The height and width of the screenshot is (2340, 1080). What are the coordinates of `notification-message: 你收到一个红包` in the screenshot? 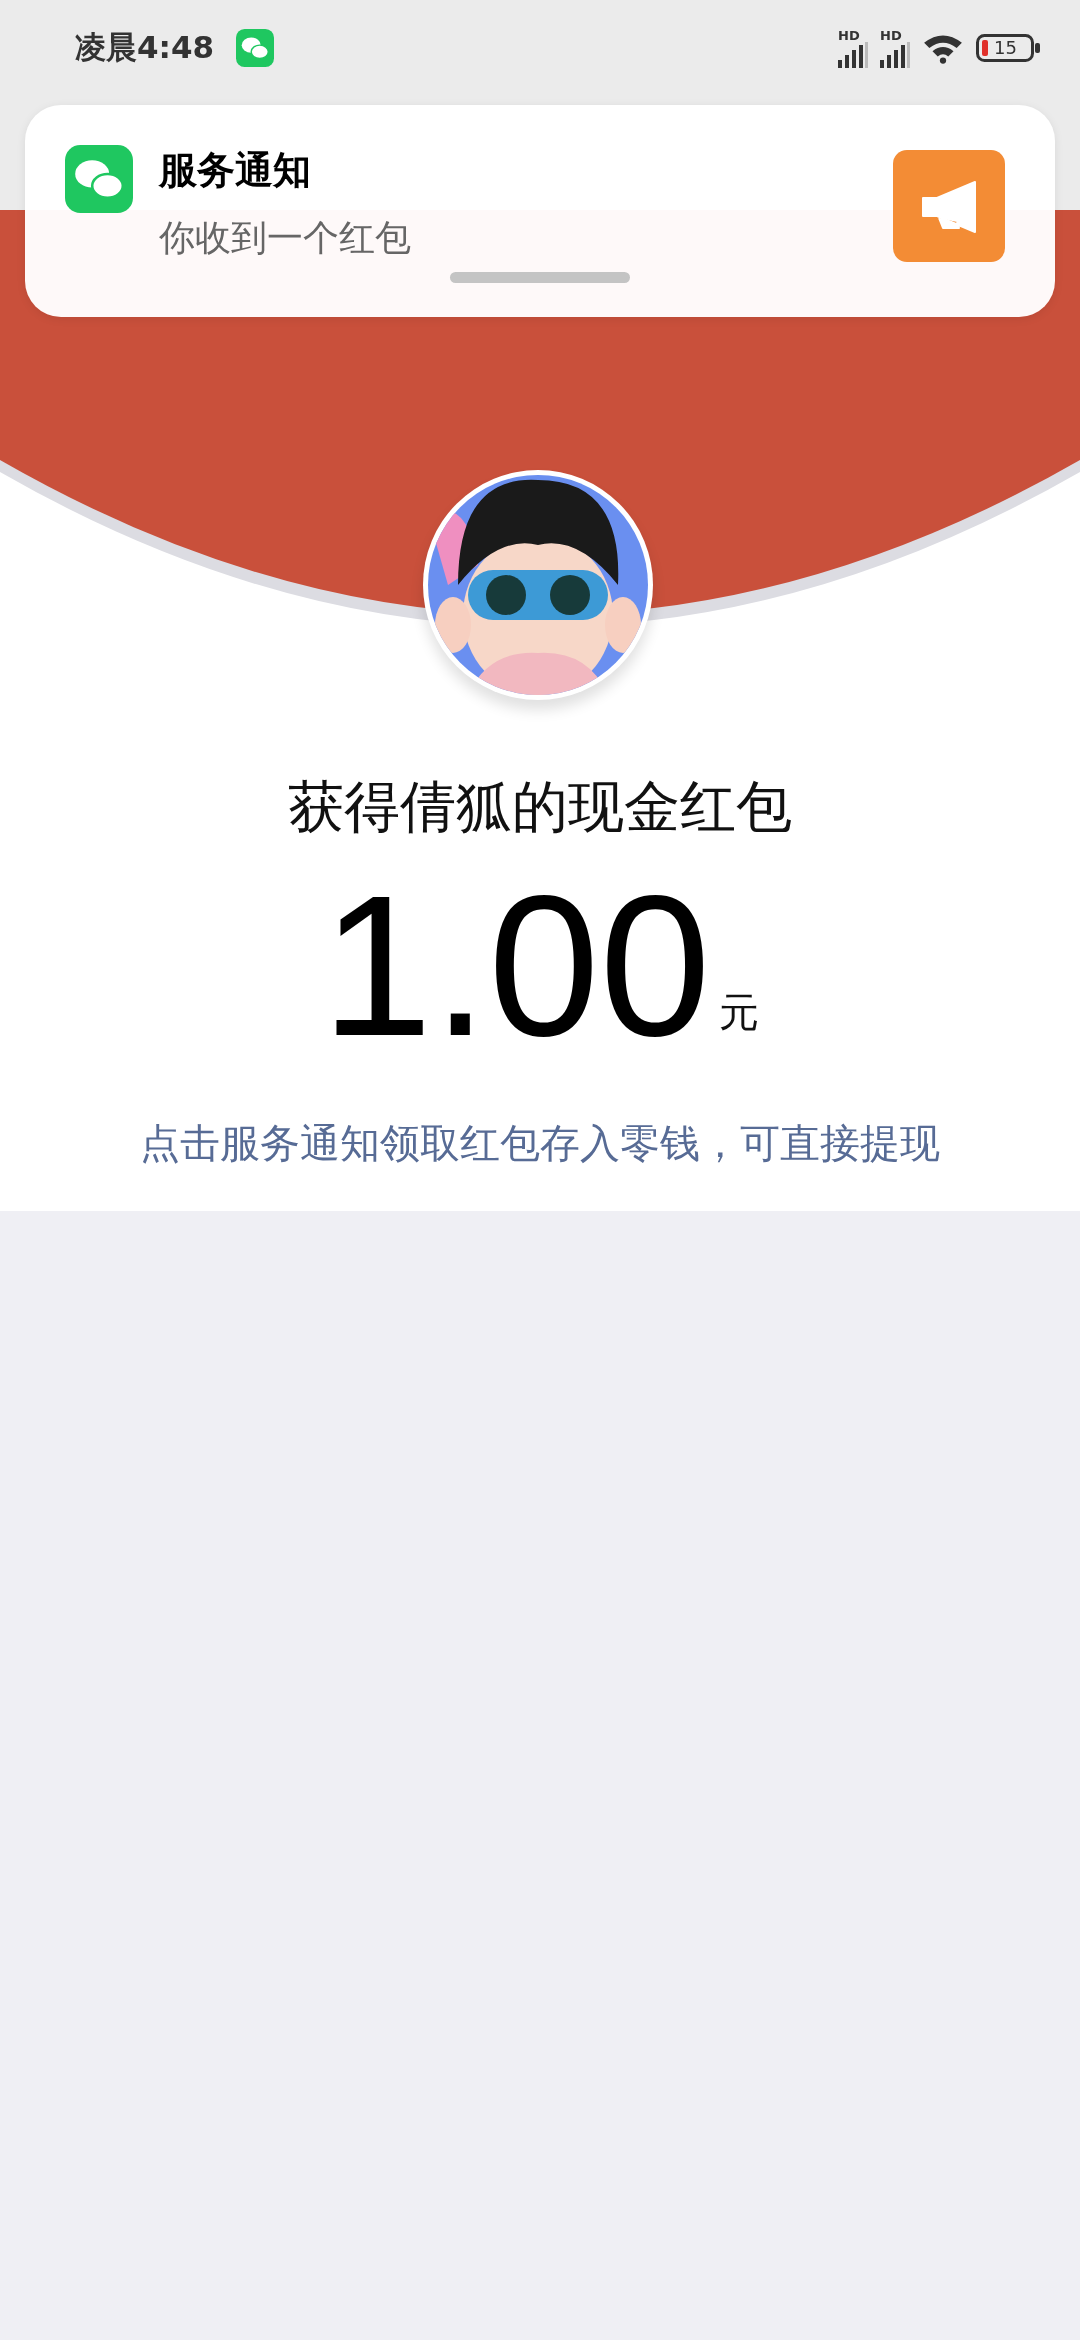 It's located at (285, 238).